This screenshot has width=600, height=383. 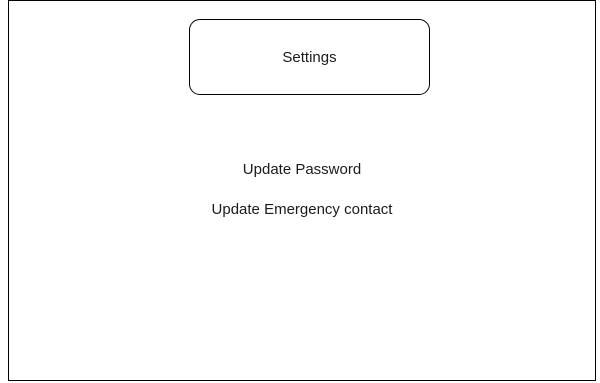 I want to click on page-title-box: Settings, so click(x=309, y=57).